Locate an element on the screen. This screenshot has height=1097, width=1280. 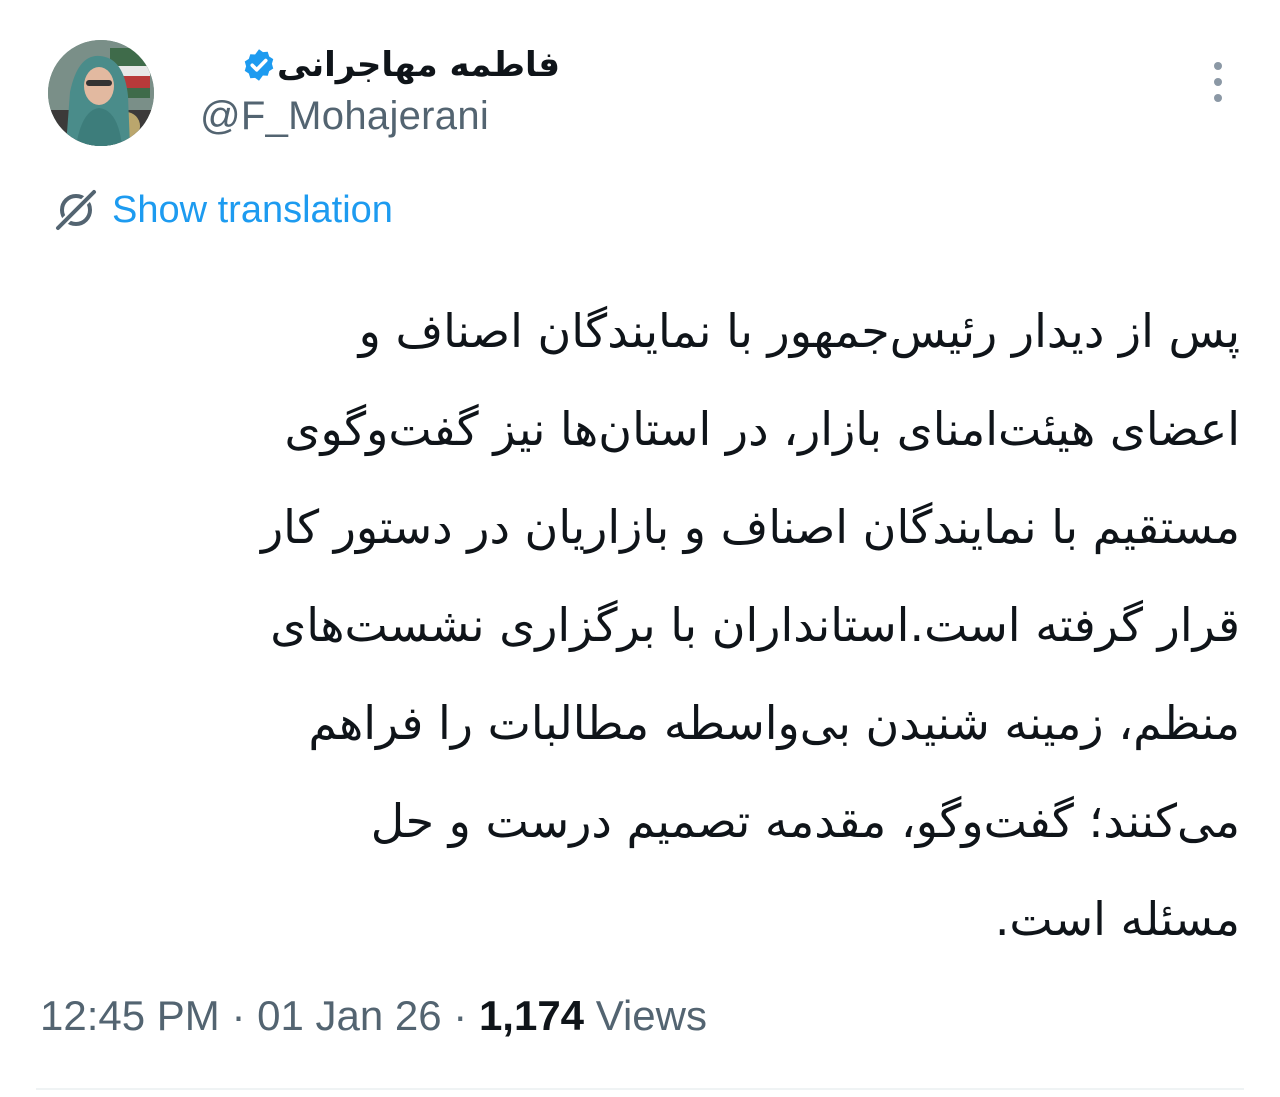
tweet-meta: 12:45 PM · 01 Jan 26 · 1,174 Views is located at coordinates (373, 1016).